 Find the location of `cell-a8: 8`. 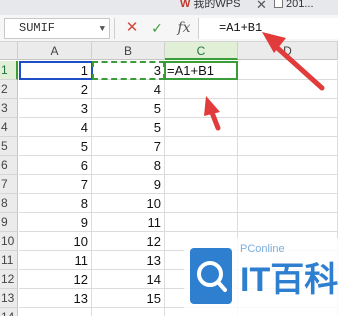

cell-a8: 8 is located at coordinates (55, 203).